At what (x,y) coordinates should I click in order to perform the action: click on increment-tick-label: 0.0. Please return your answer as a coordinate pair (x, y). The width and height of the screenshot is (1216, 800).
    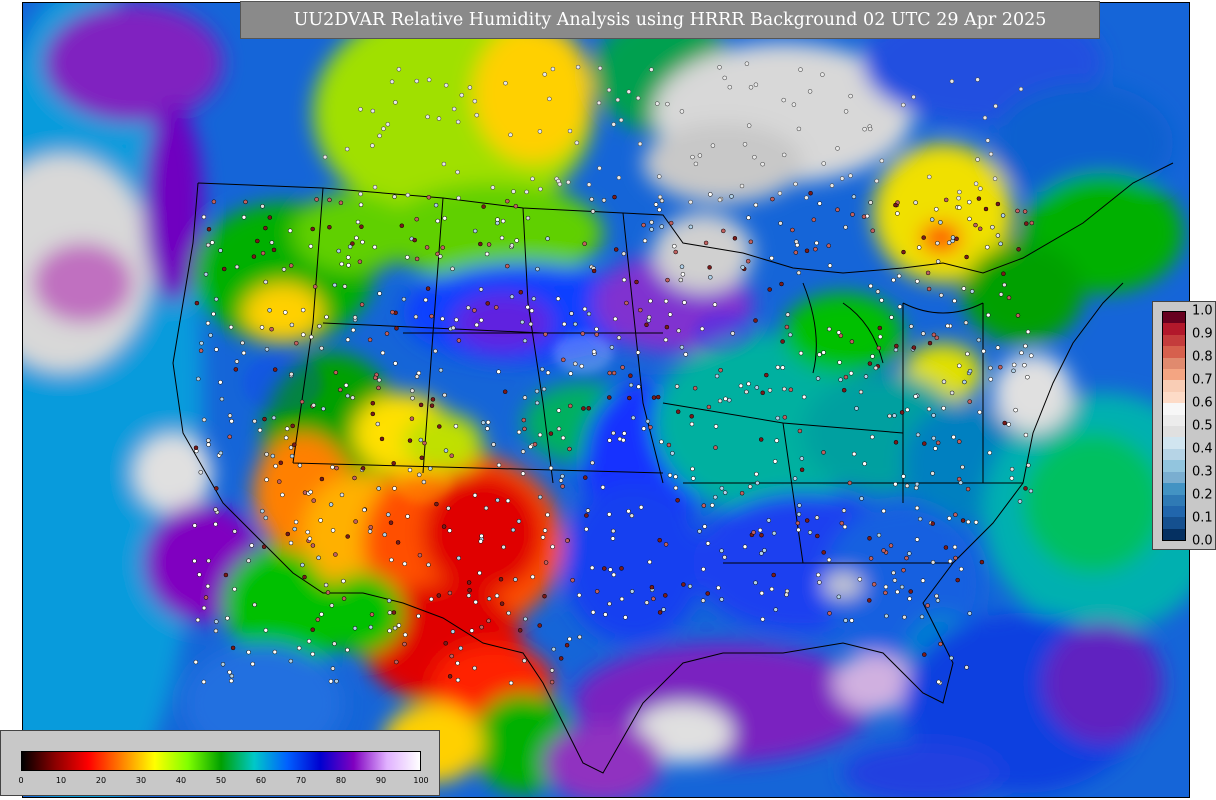
    Looking at the image, I should click on (1202, 541).